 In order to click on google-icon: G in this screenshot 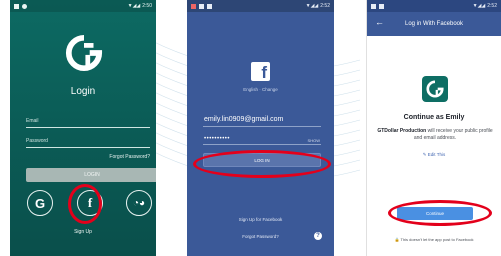, I will do `click(40, 203)`.